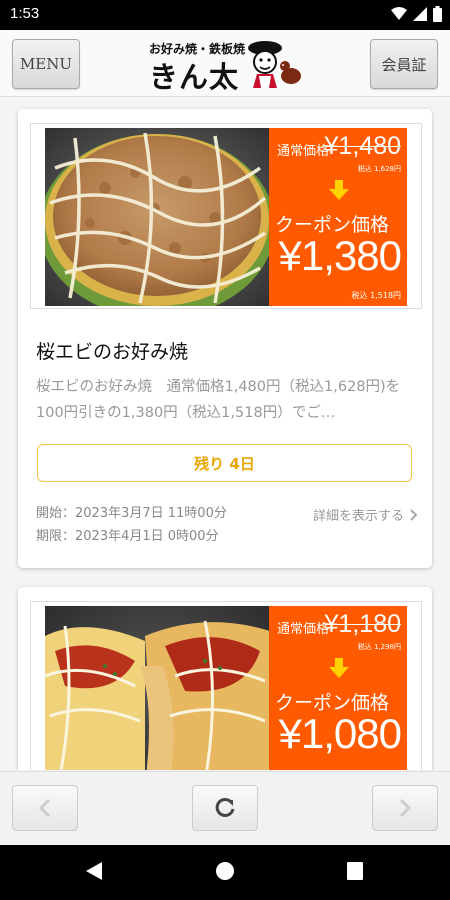 This screenshot has width=450, height=900. I want to click on coupon-price-tax: 税込 1,518円, so click(376, 295).